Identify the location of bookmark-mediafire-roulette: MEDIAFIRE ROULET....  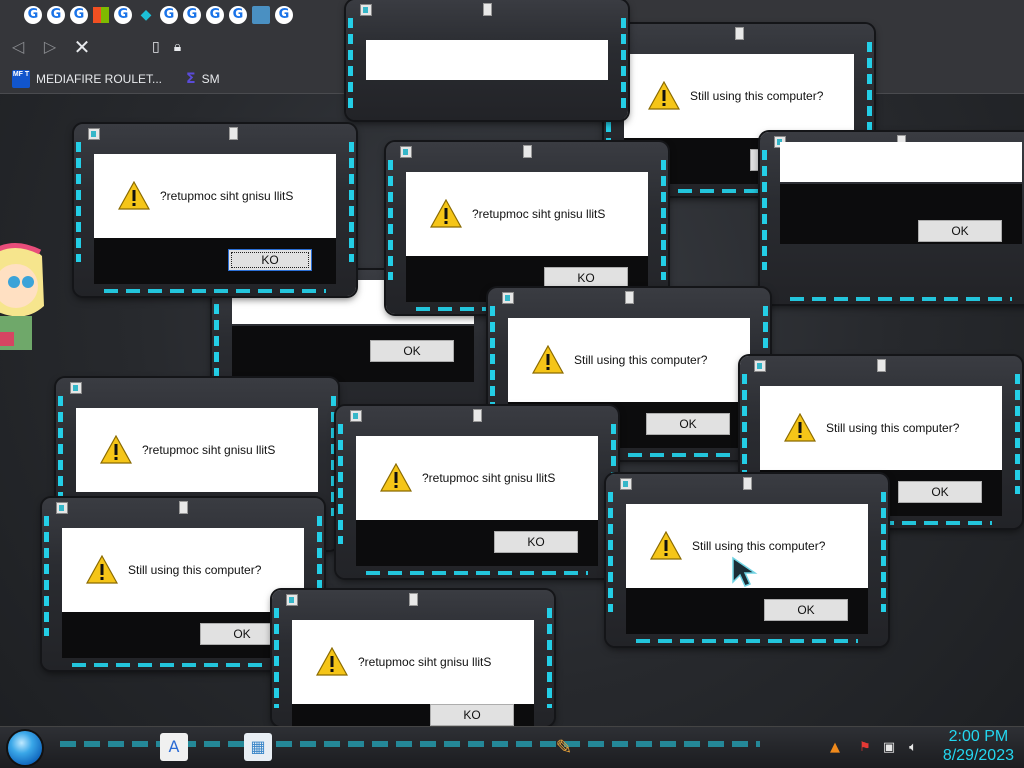
(99, 79).